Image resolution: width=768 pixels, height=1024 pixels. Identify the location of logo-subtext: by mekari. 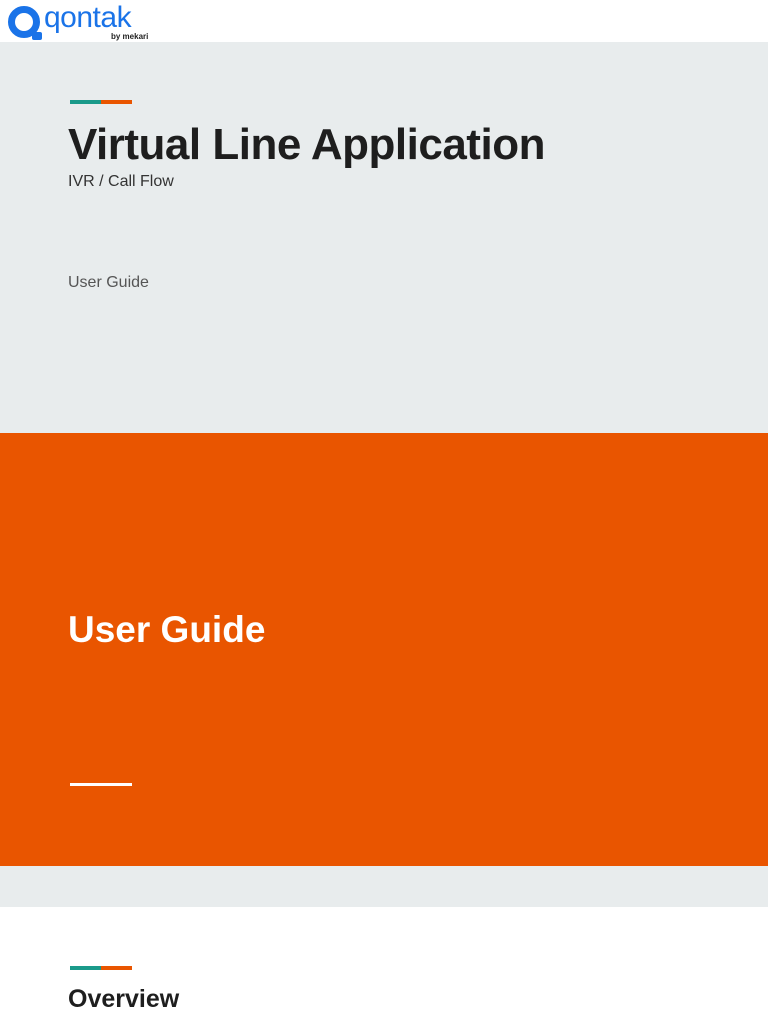
(130, 36).